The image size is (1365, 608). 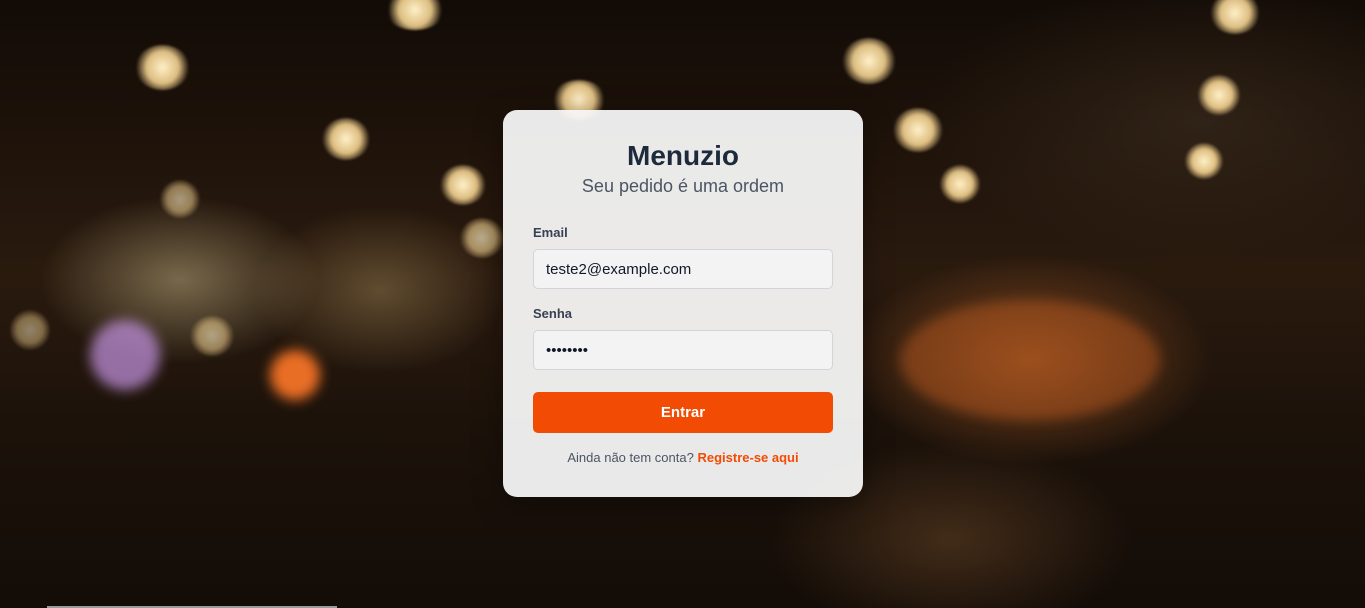 I want to click on register-link: Registre-se aqui, so click(x=747, y=457).